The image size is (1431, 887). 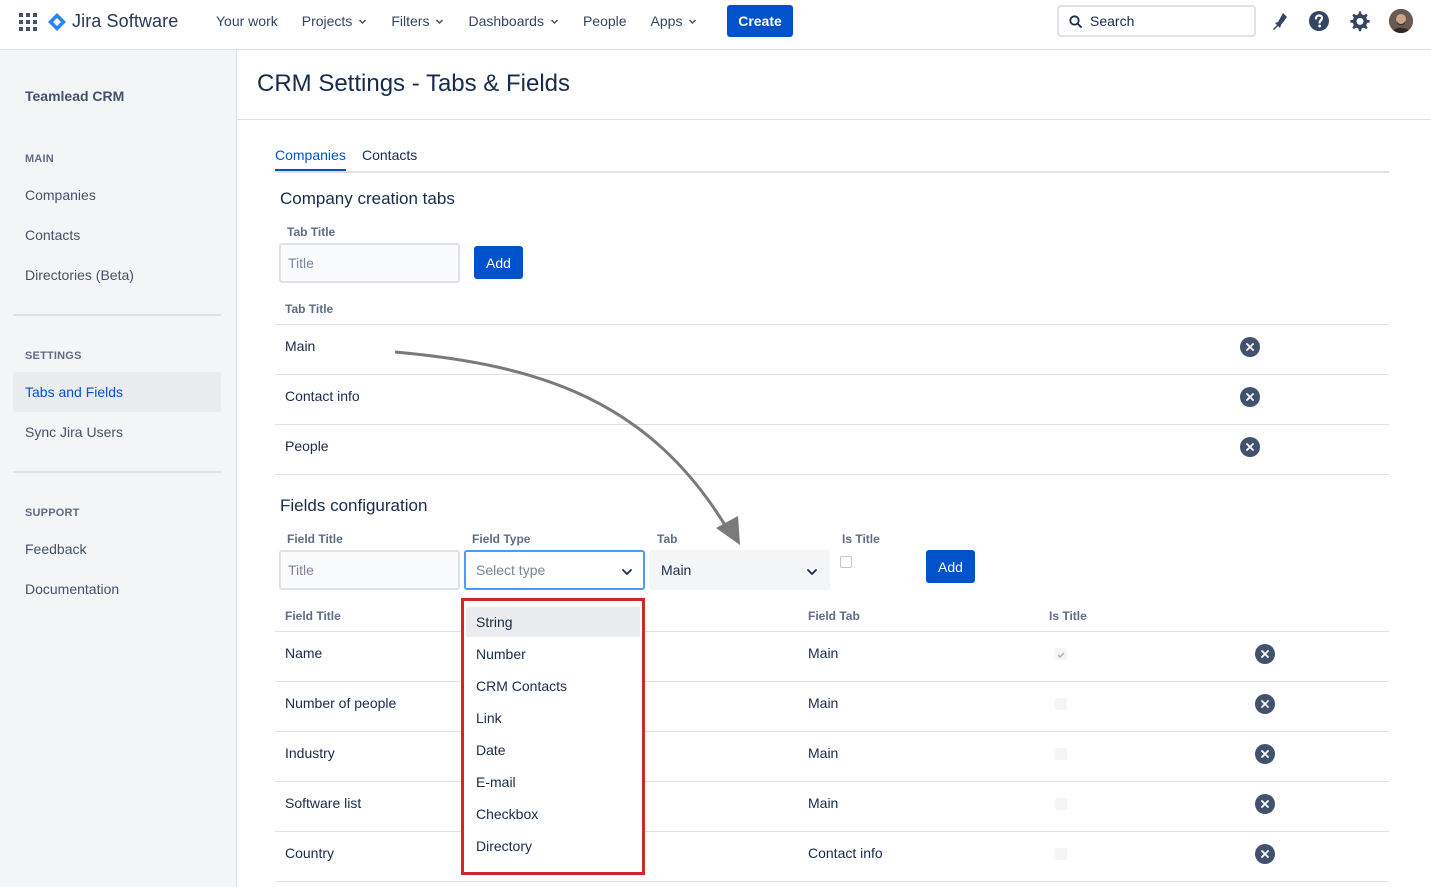 What do you see at coordinates (341, 703) in the screenshot?
I see `field-row-title: Number of people` at bounding box center [341, 703].